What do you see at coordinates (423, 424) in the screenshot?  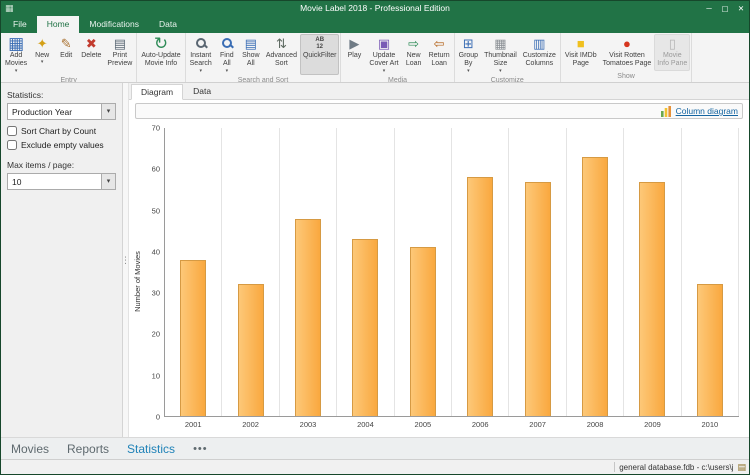 I see `x-tick-label: 2005` at bounding box center [423, 424].